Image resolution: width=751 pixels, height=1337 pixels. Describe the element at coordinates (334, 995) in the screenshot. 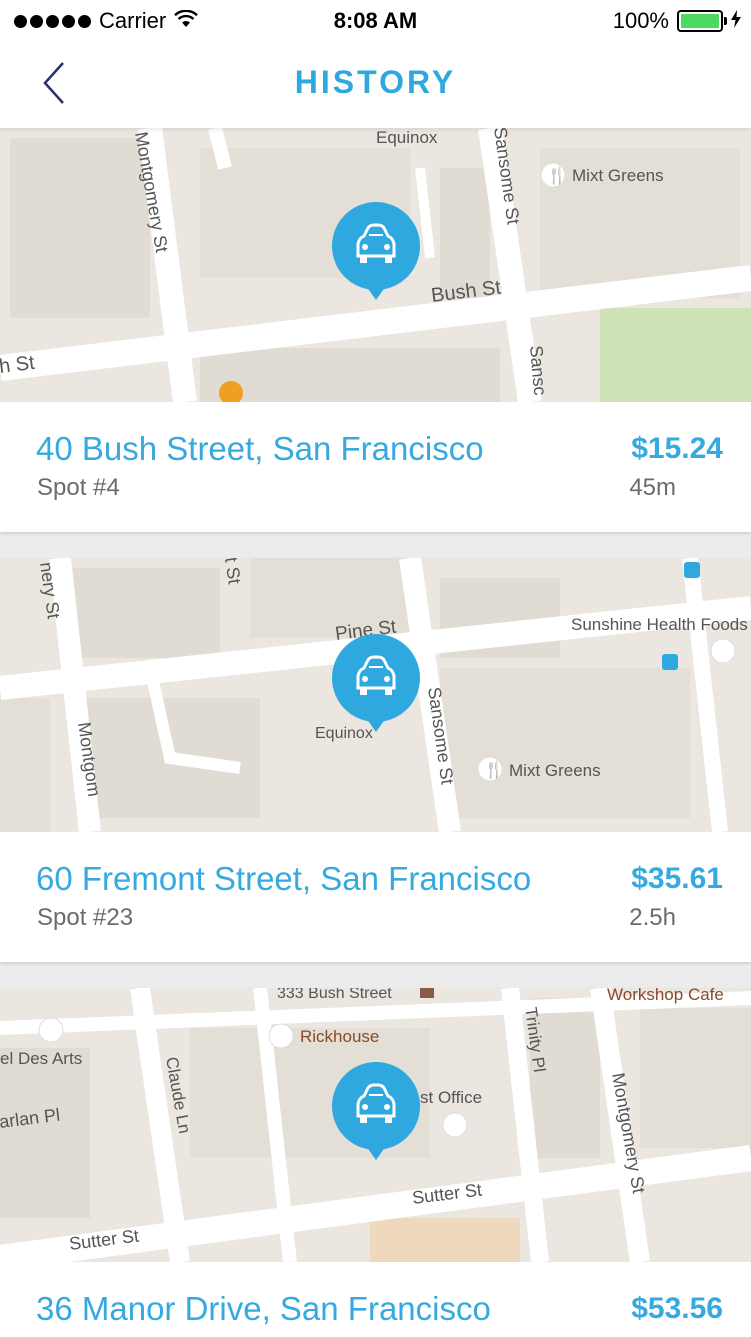

I see `map-label: 333 Bush Street` at that location.